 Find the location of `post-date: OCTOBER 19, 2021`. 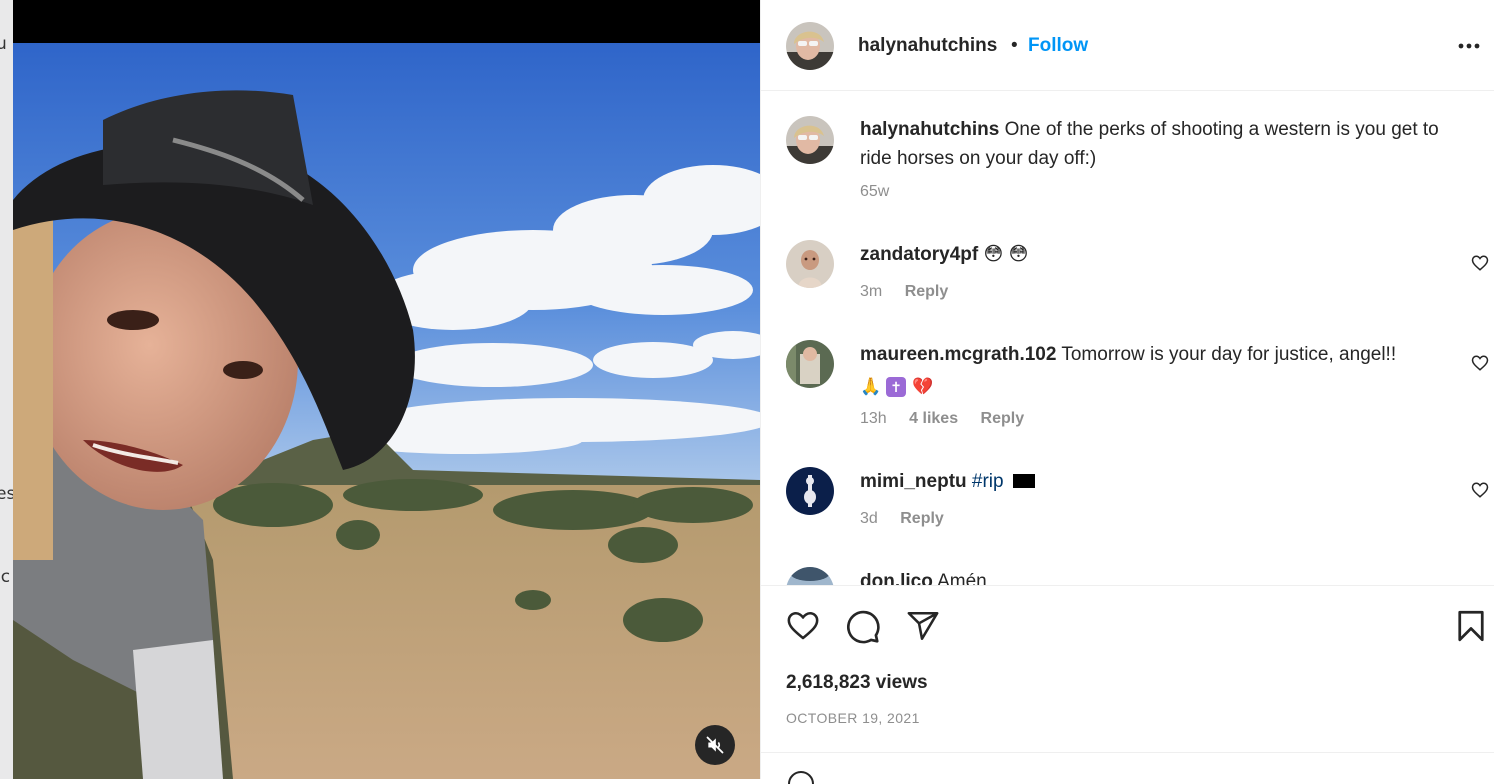

post-date: OCTOBER 19, 2021 is located at coordinates (853, 718).